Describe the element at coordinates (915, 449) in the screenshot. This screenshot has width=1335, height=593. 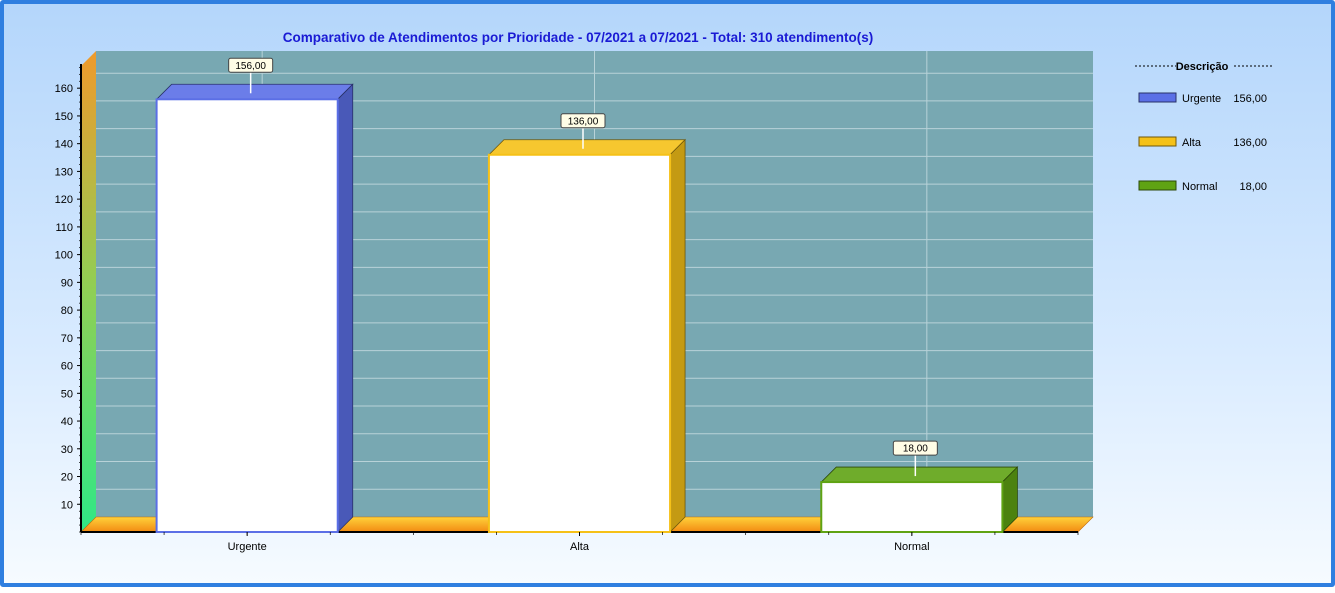
I see `data-label: 18,00` at that location.